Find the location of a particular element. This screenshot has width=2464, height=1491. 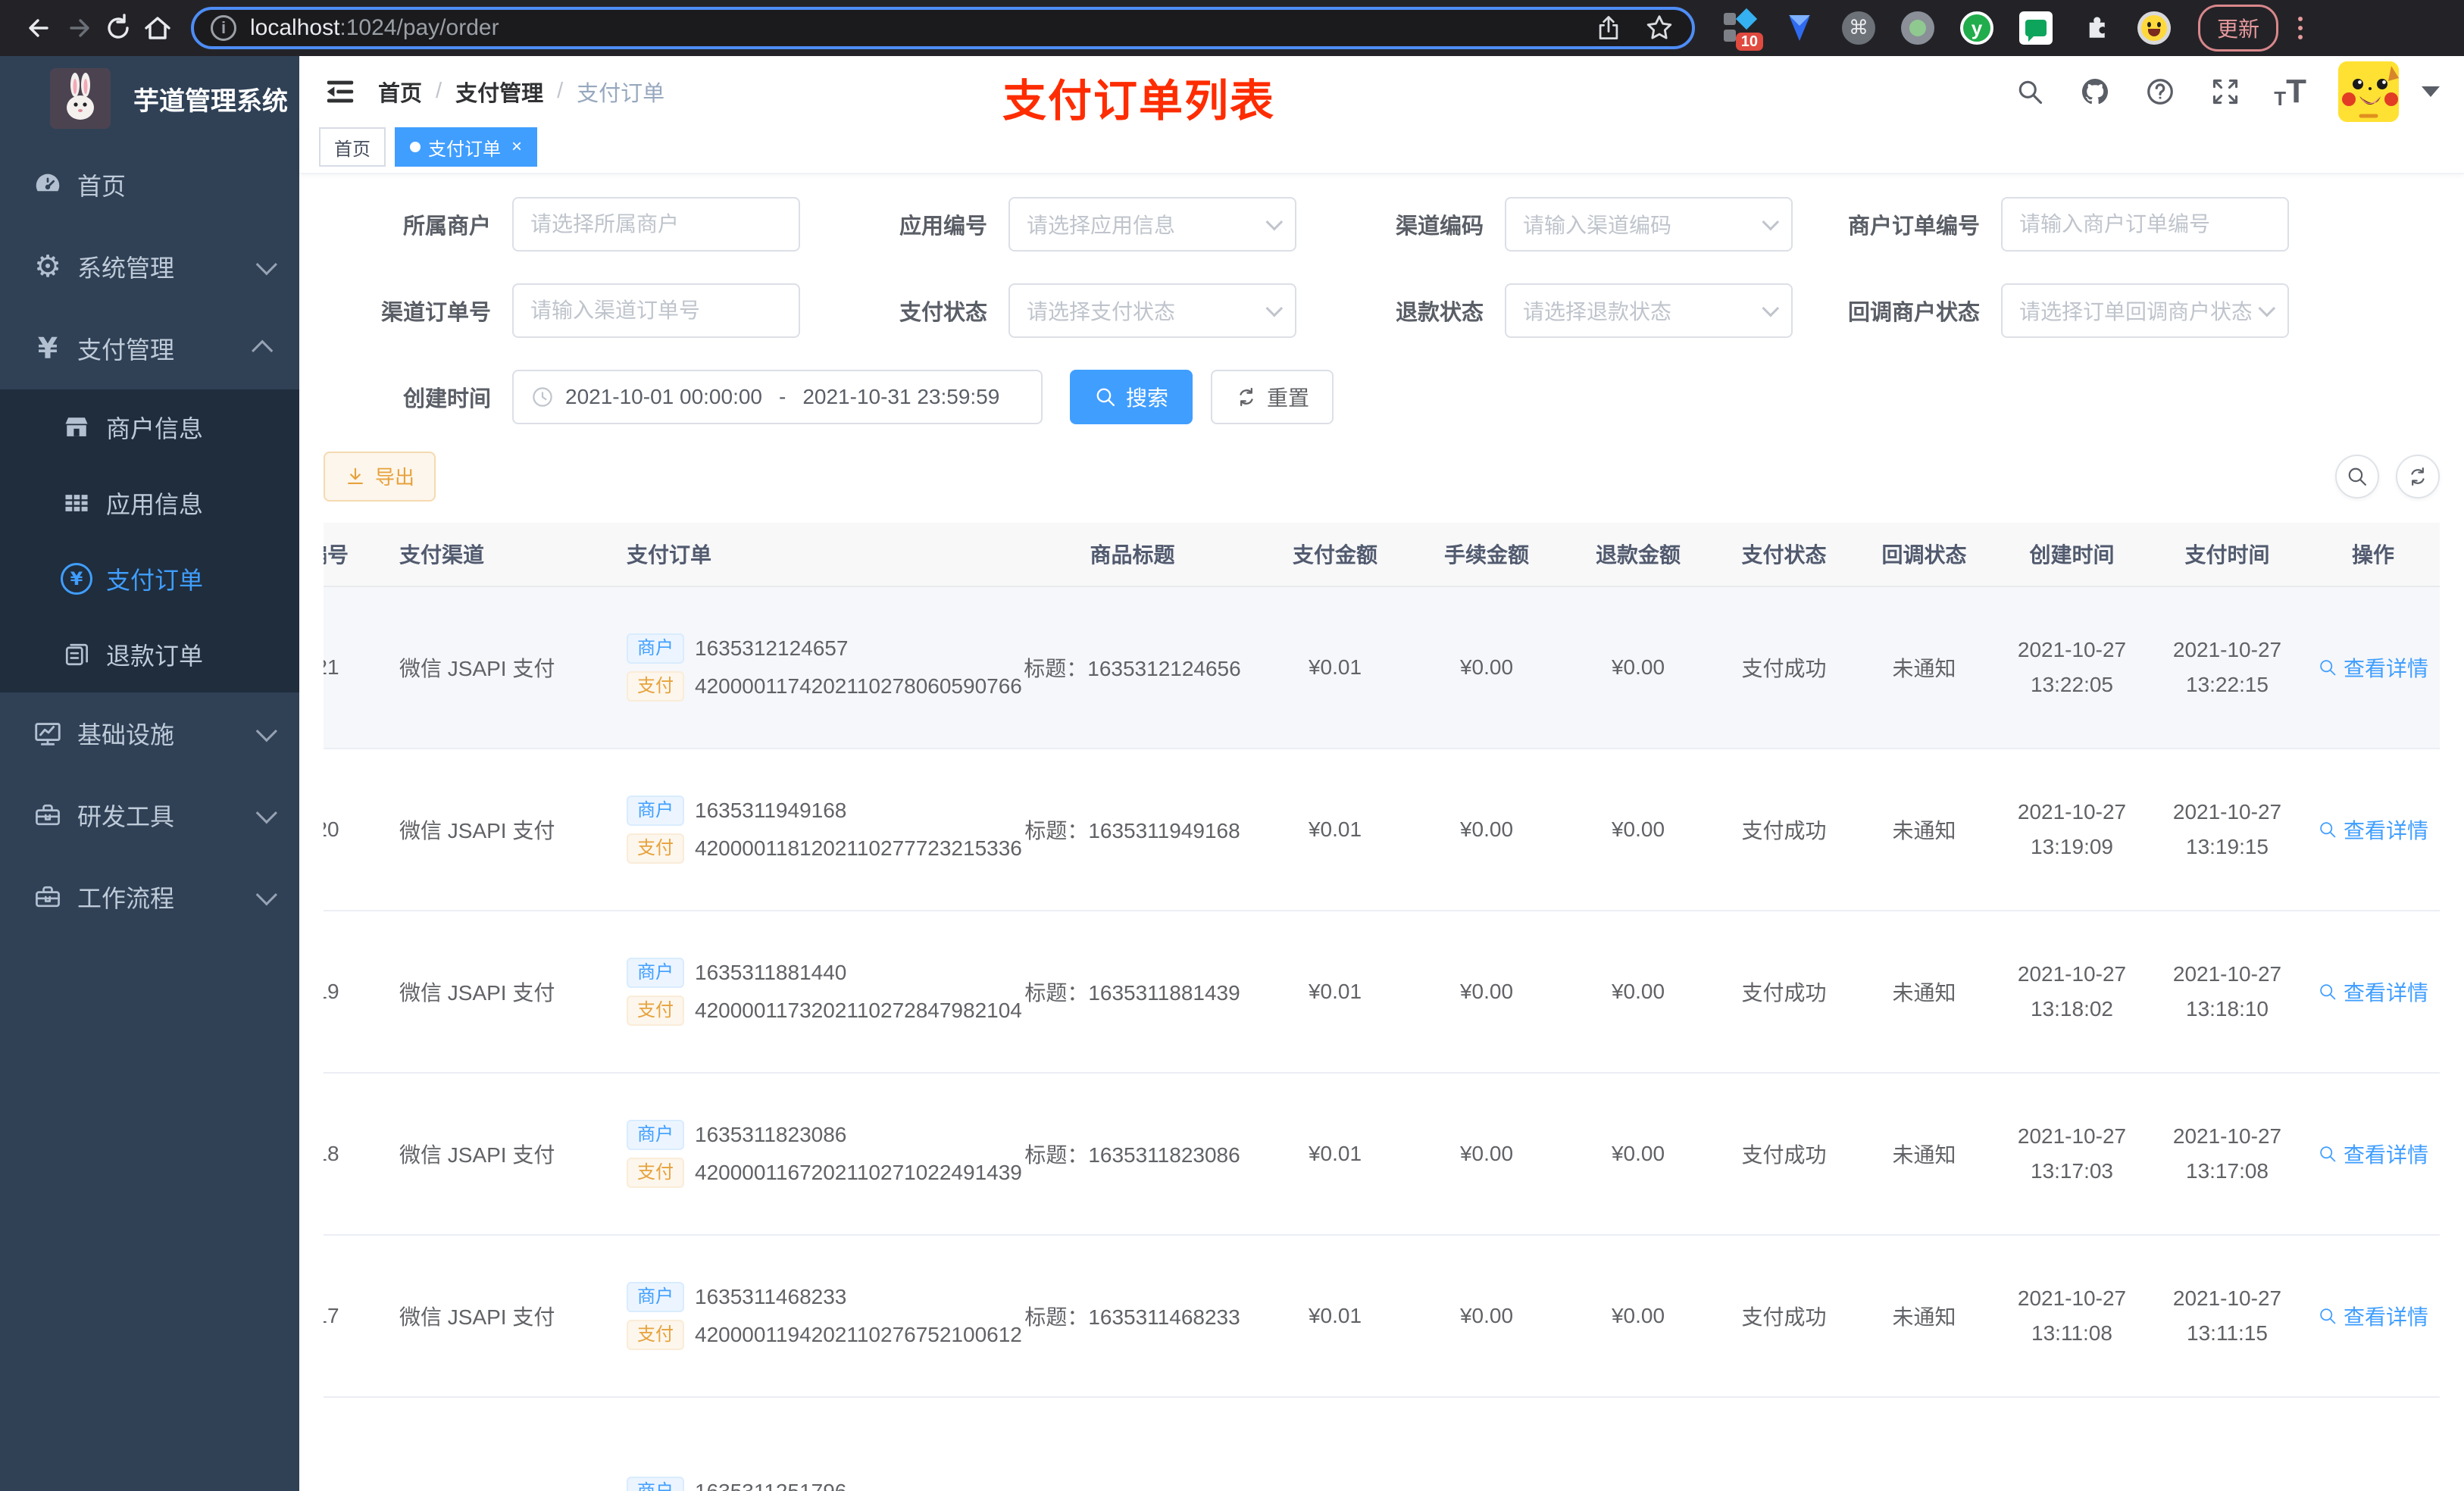

tag-active-dot is located at coordinates (415, 147).